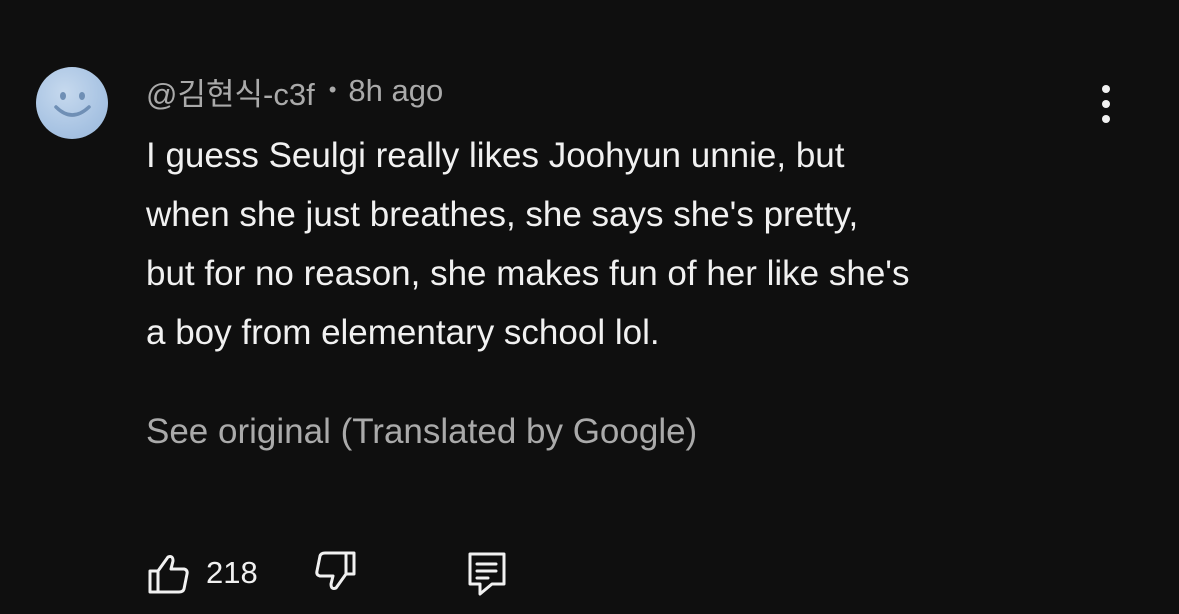  Describe the element at coordinates (395, 91) in the screenshot. I see `comment-timestamp: 8h ago` at that location.